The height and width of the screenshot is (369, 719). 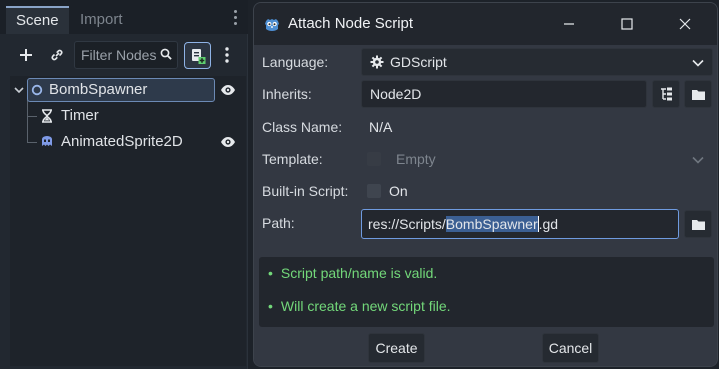 What do you see at coordinates (80, 115) in the screenshot?
I see `tree-item-label: Timer` at bounding box center [80, 115].